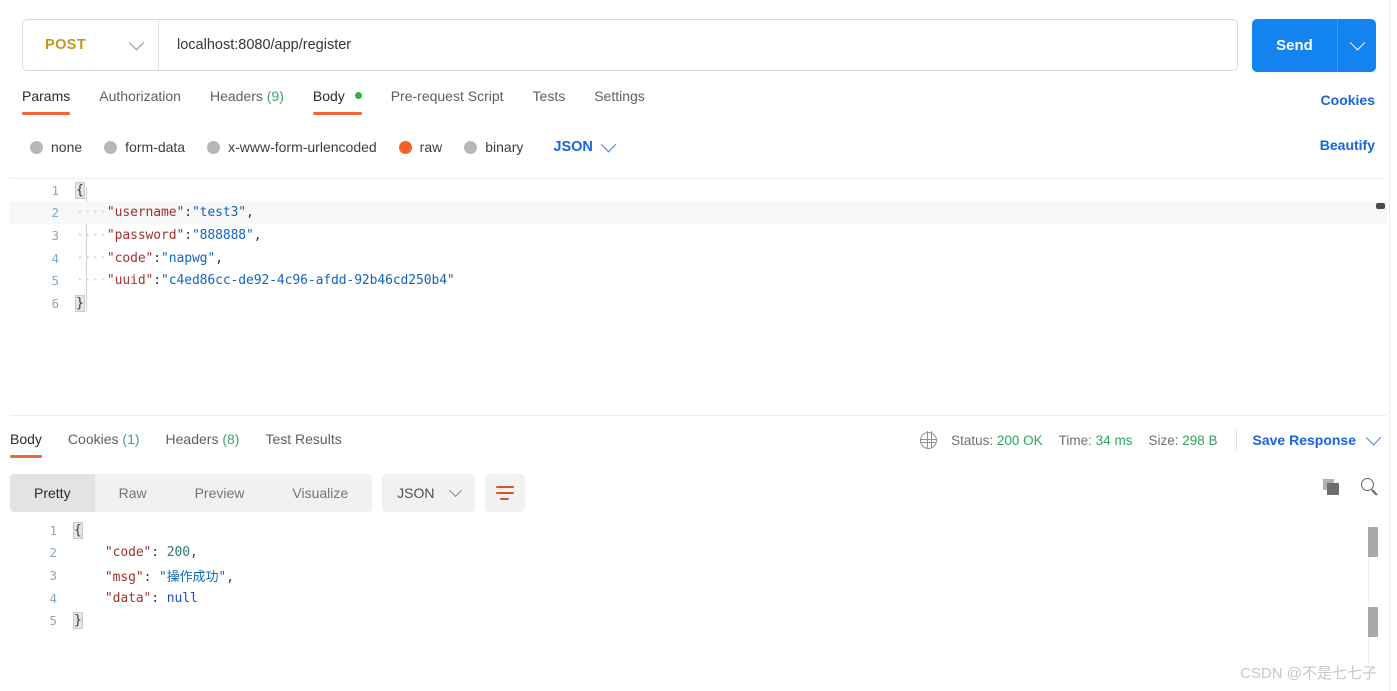  What do you see at coordinates (1380, 206) in the screenshot?
I see `request-editor-scrollbar-thumb` at bounding box center [1380, 206].